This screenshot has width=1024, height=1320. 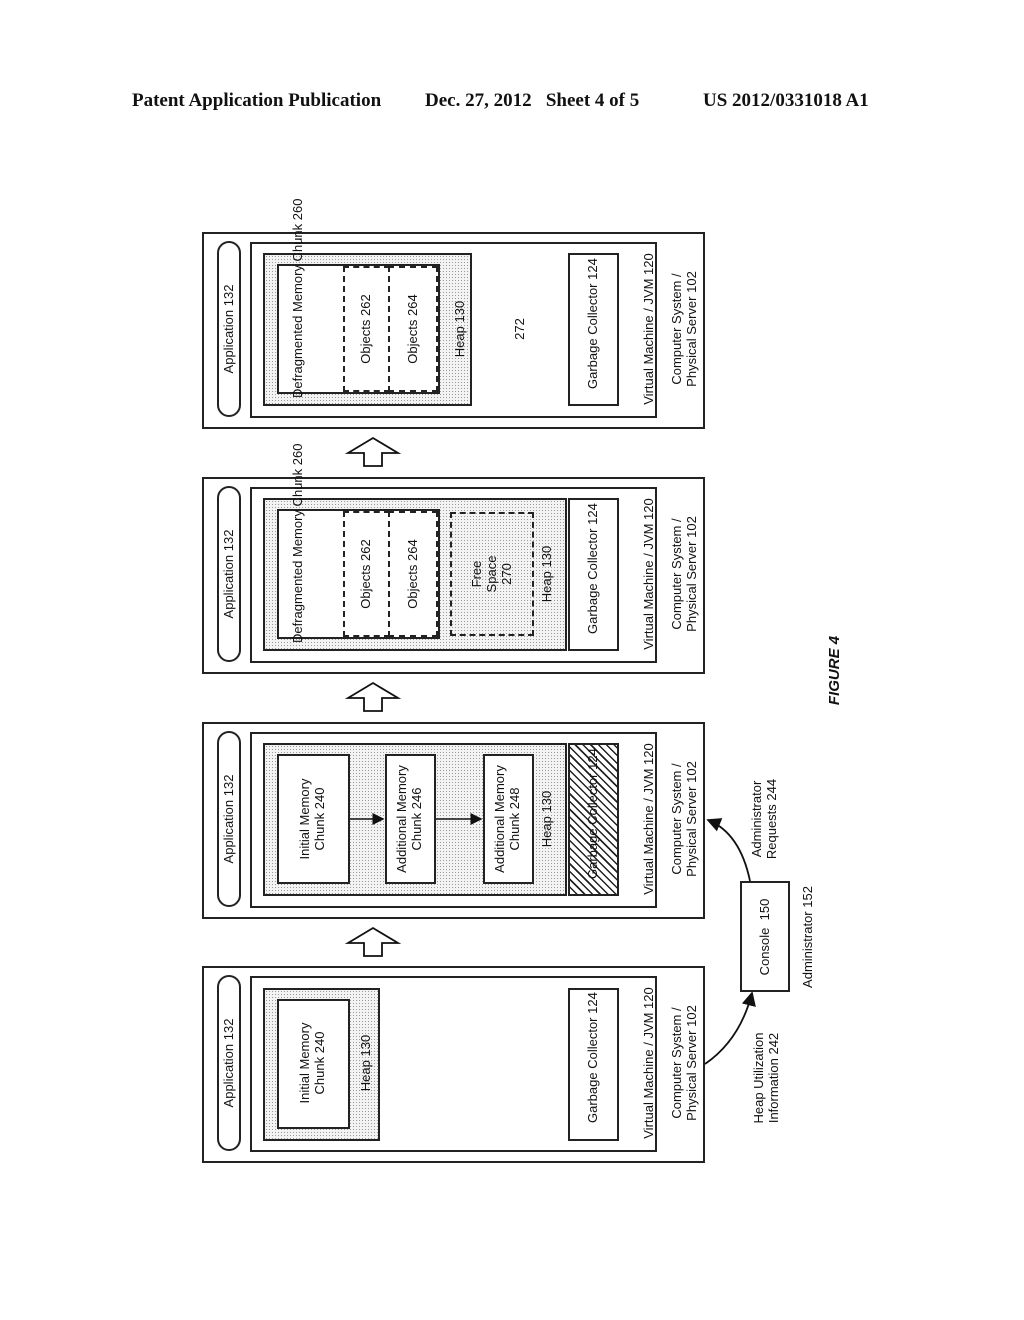 I want to click on objects-262-label-1: Objects 262, so click(x=365, y=329).